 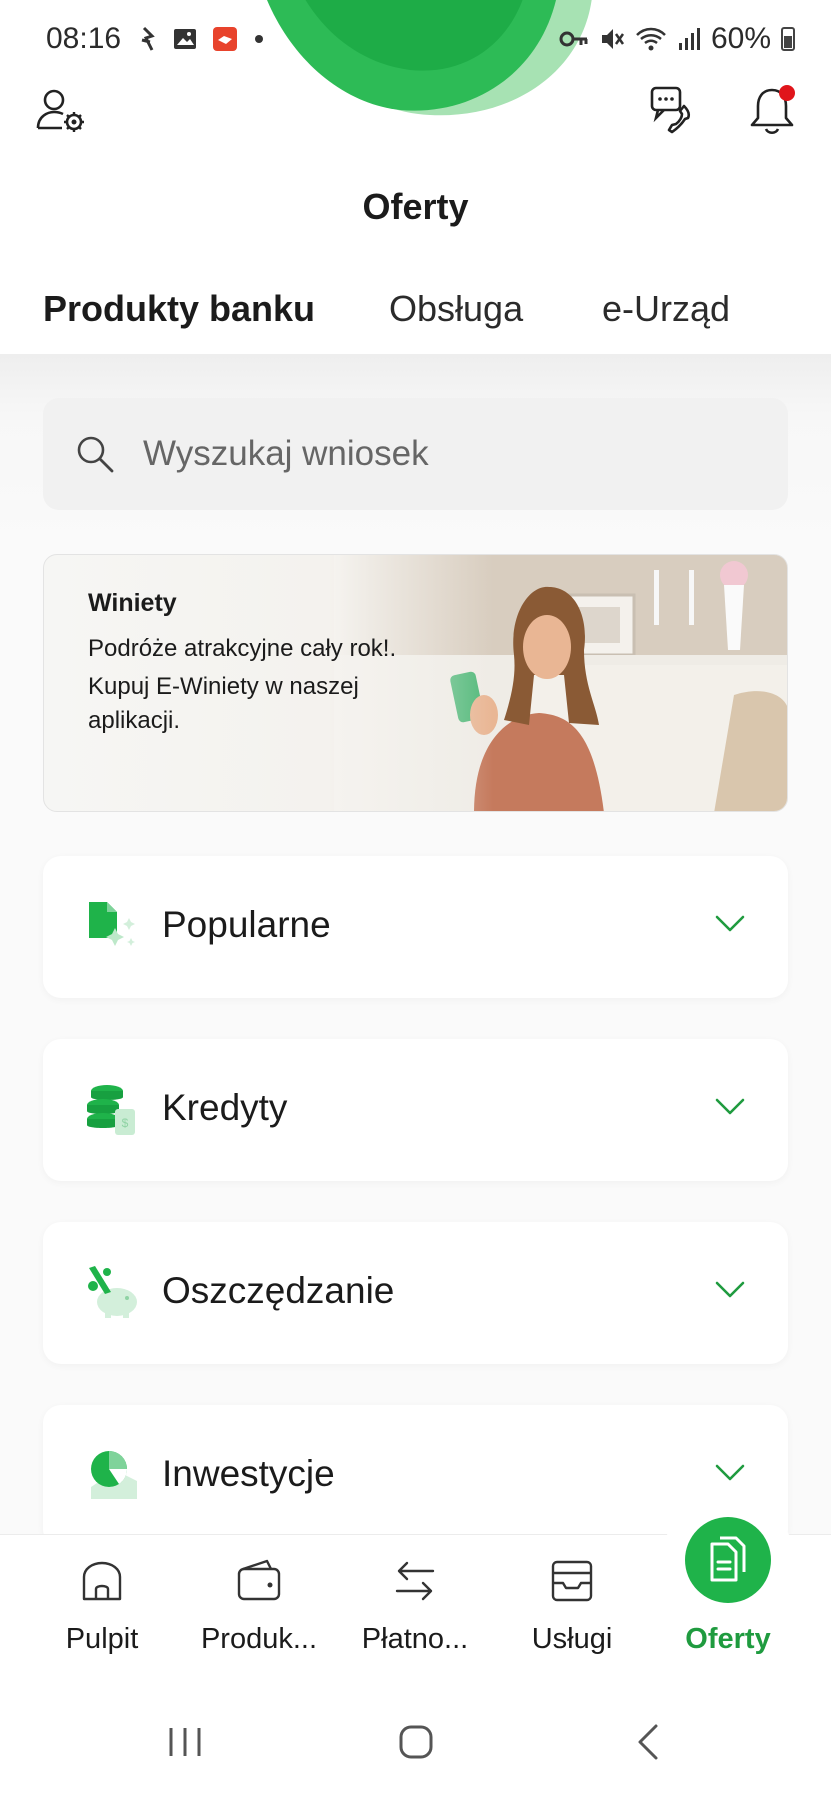 What do you see at coordinates (102, 1639) in the screenshot?
I see `nav-label: Pulpit` at bounding box center [102, 1639].